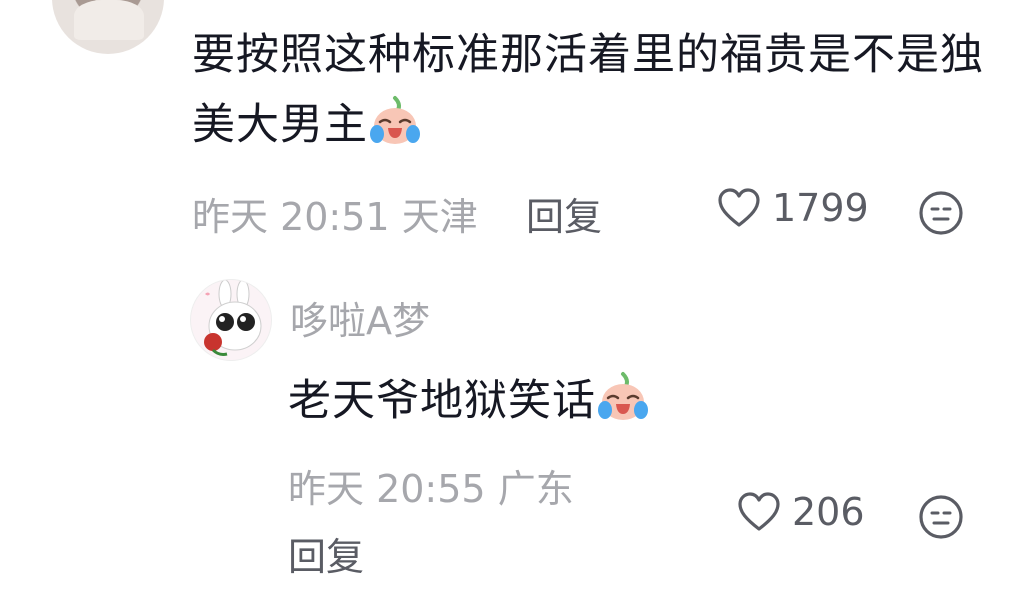  Describe the element at coordinates (108, 27) in the screenshot. I see `commenter-avatar` at that location.